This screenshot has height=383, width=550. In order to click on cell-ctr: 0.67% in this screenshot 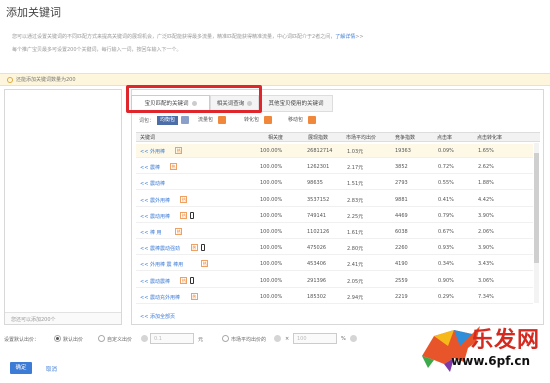, I will do `click(446, 232)`.